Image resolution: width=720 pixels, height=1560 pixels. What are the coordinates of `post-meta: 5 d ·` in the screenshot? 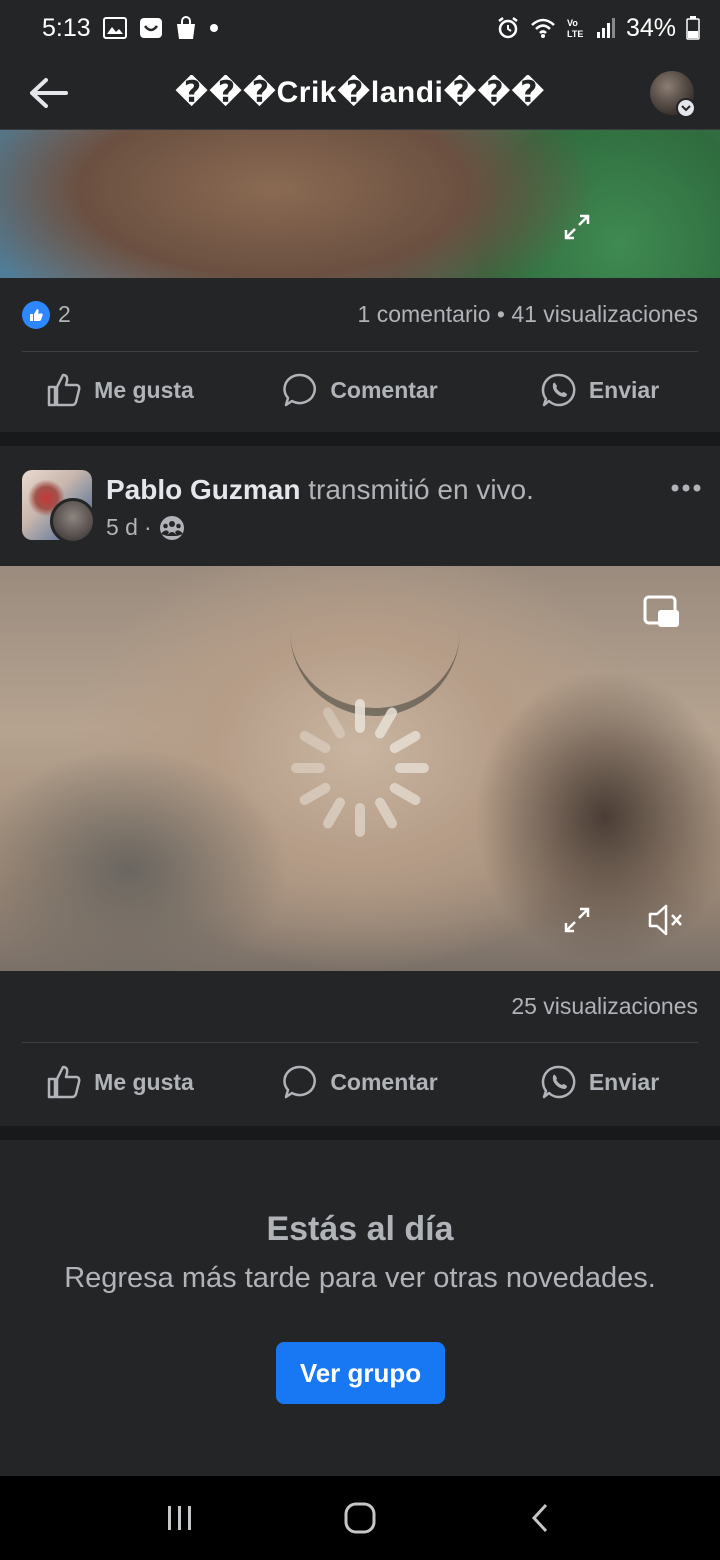 It's located at (146, 527).